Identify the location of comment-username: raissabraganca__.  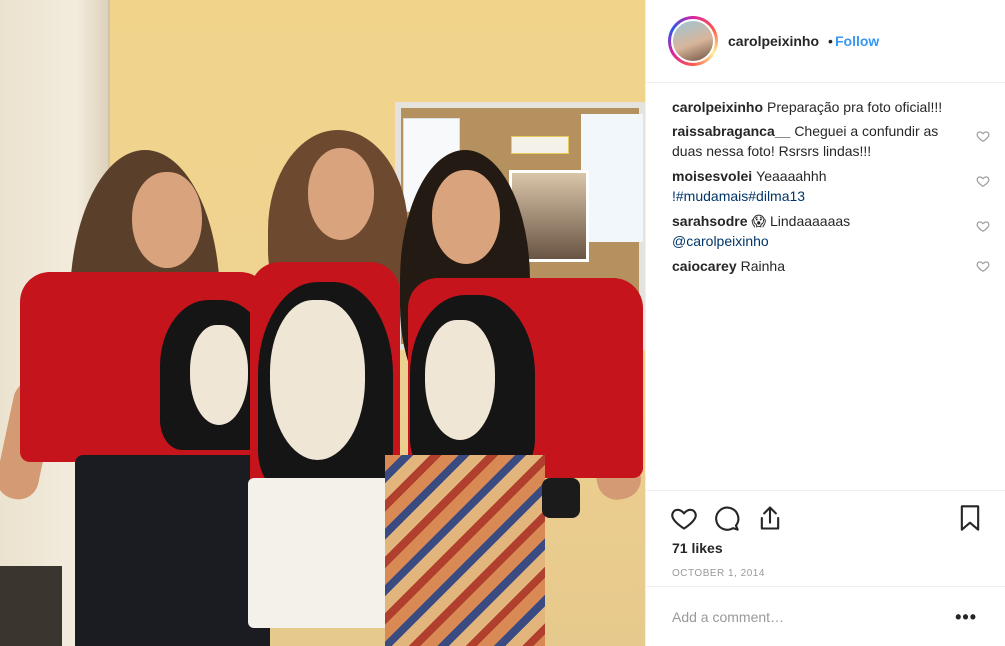
(731, 131).